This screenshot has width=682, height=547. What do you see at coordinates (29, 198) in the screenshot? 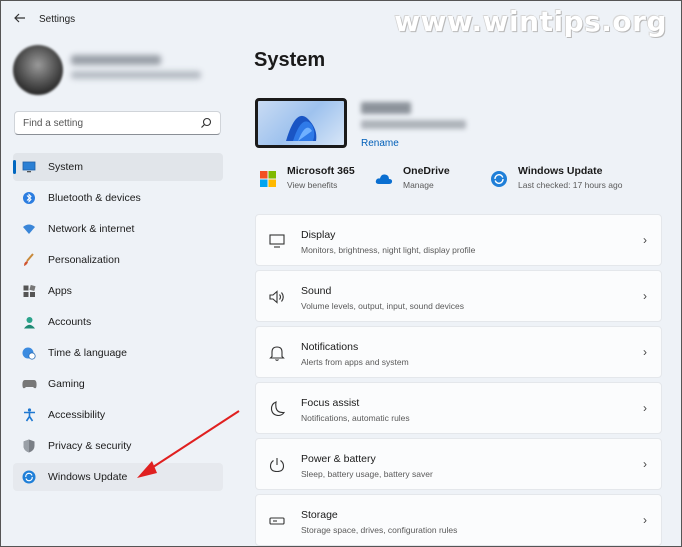
I see `bluetooth-icon` at bounding box center [29, 198].